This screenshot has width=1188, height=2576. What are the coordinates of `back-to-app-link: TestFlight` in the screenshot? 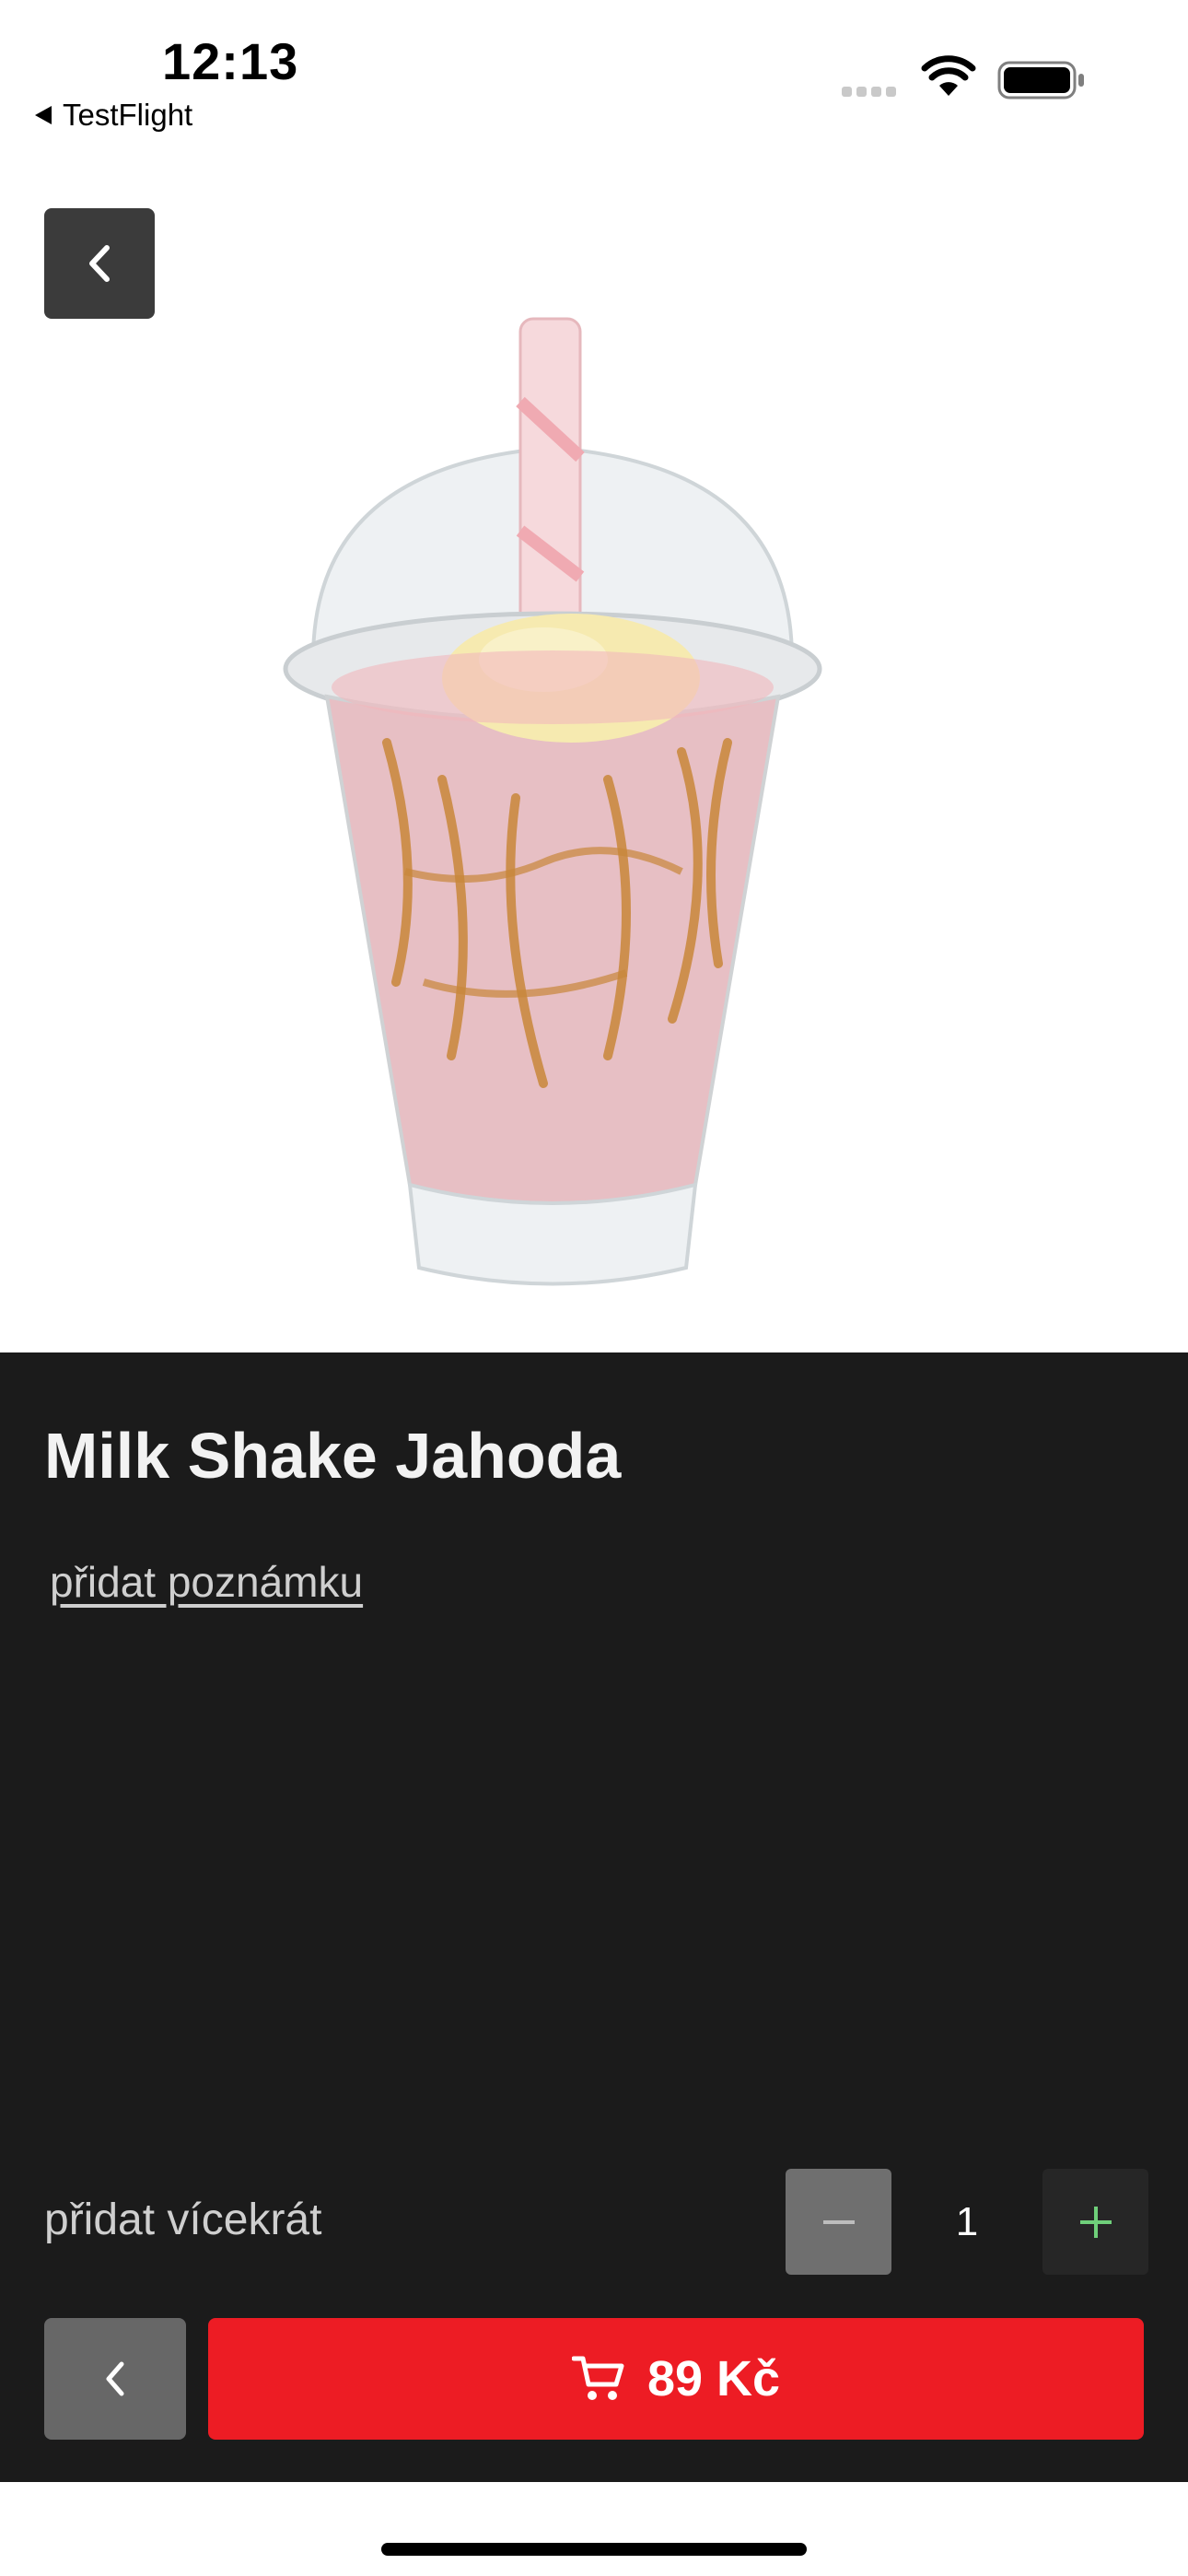 It's located at (113, 115).